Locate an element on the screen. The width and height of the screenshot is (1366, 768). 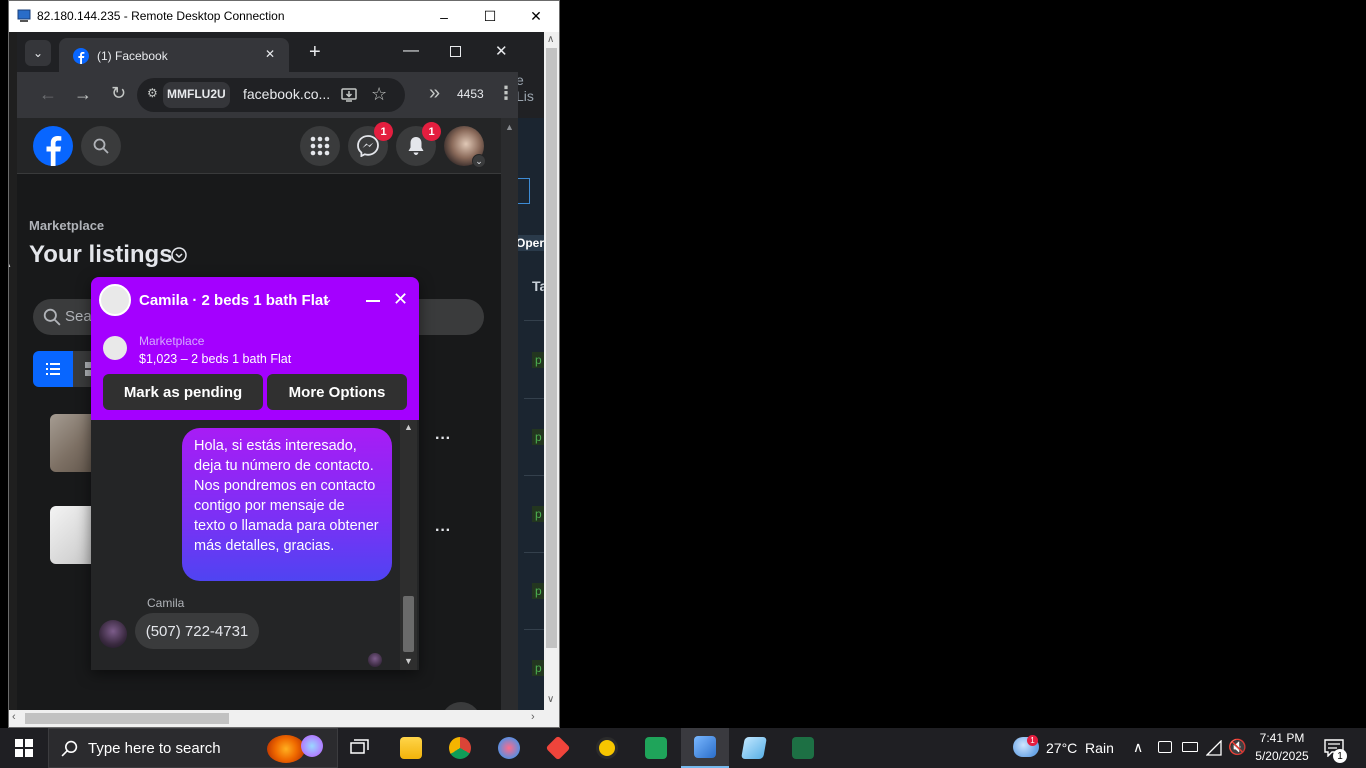
scroll-down-icon: ▼ is located at coordinates (408, 661).